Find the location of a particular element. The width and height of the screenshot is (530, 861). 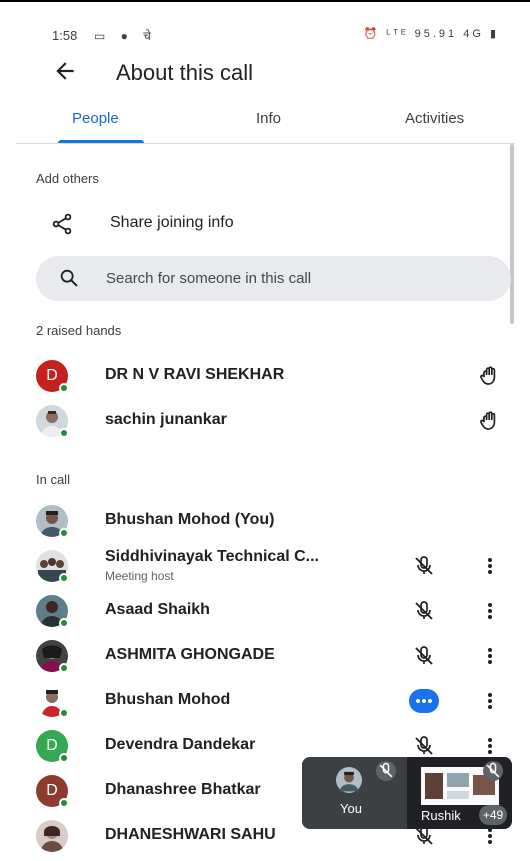

share-joining-info-button: Share joining info is located at coordinates (265, 224).